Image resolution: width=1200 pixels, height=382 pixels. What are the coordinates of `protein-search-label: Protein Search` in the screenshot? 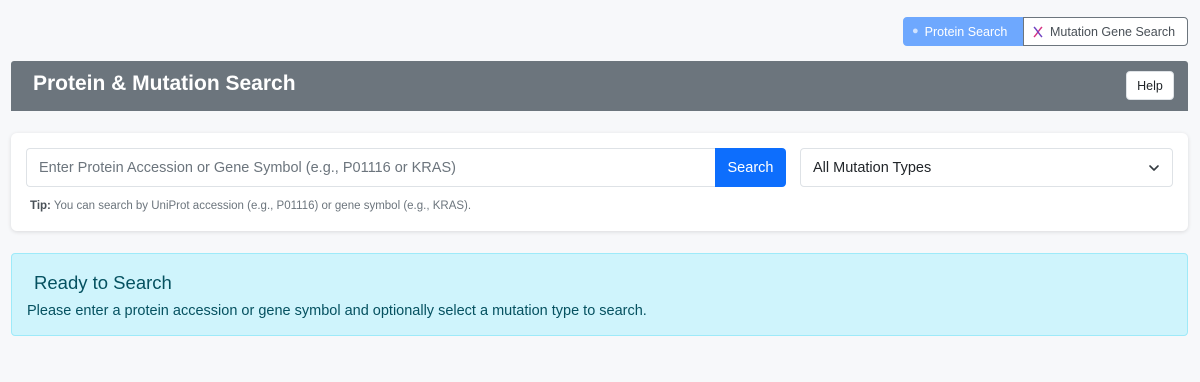 It's located at (966, 31).